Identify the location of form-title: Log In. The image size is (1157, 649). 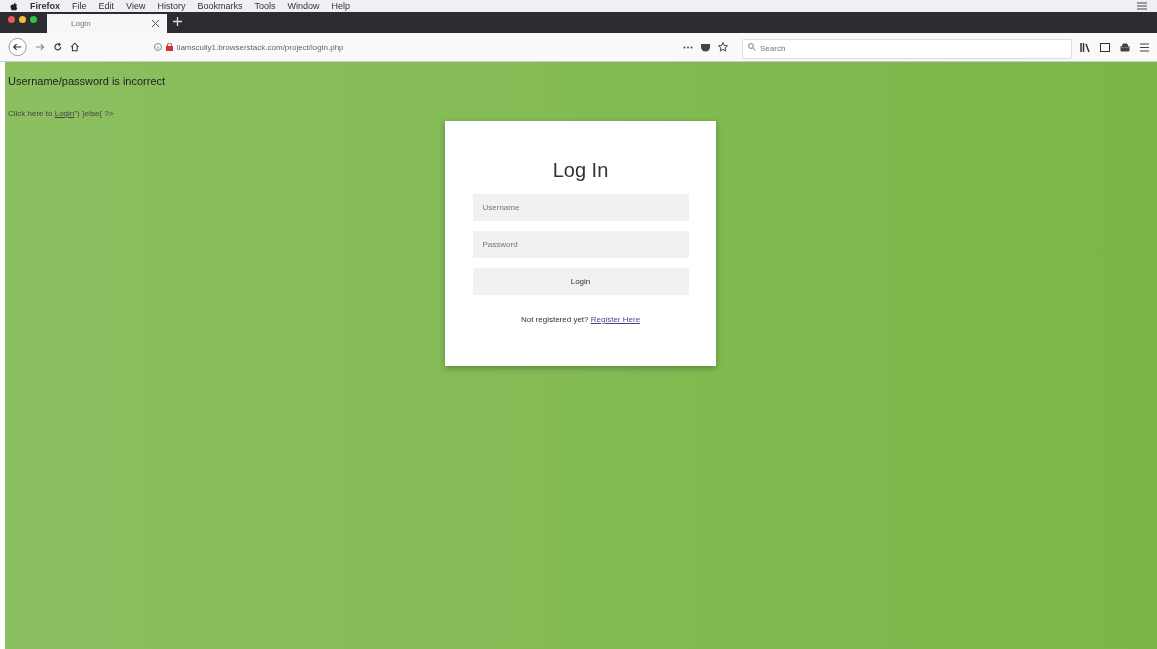
(580, 170).